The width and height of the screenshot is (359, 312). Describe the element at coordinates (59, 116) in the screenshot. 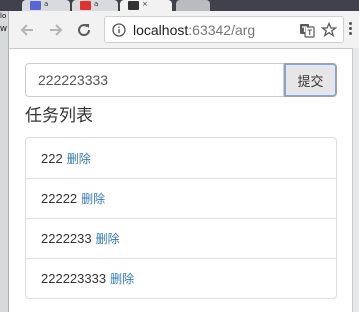

I see `task-list-title: 任务列表` at that location.